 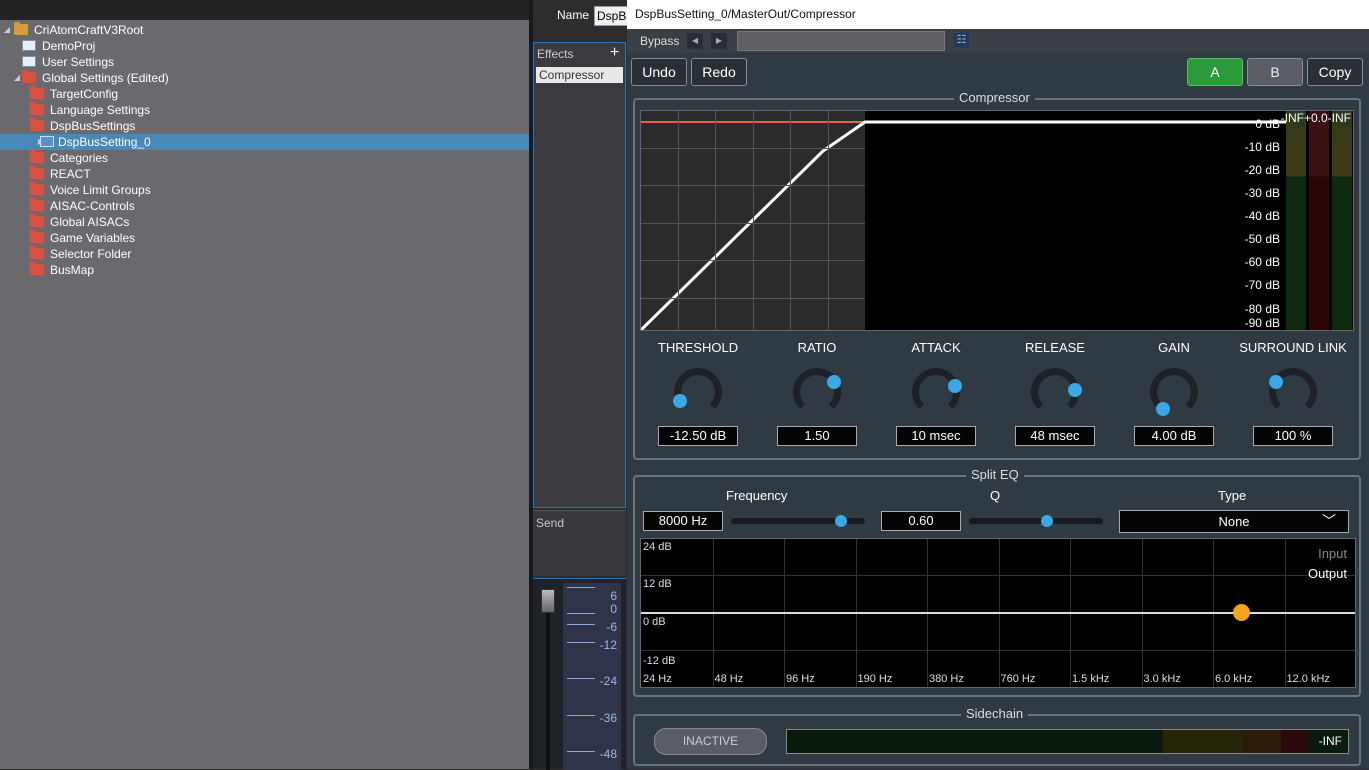 What do you see at coordinates (612, 16) in the screenshot?
I see `name-field: DspBusSetting_0` at bounding box center [612, 16].